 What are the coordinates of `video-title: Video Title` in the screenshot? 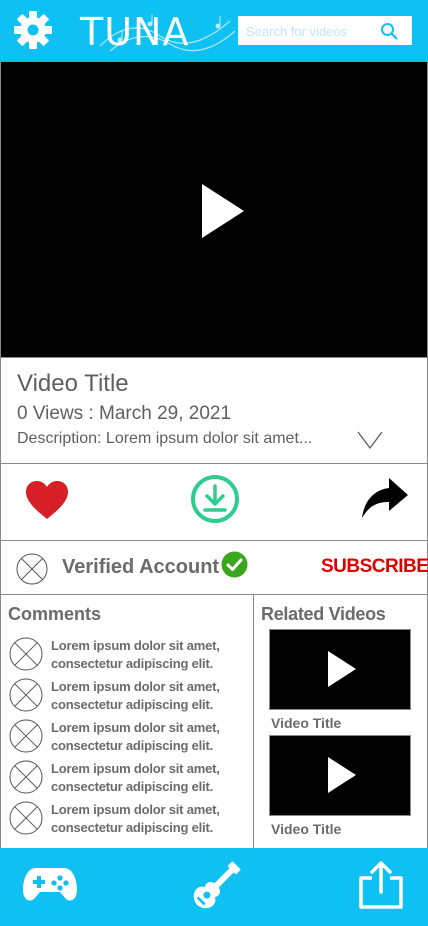 It's located at (73, 383).